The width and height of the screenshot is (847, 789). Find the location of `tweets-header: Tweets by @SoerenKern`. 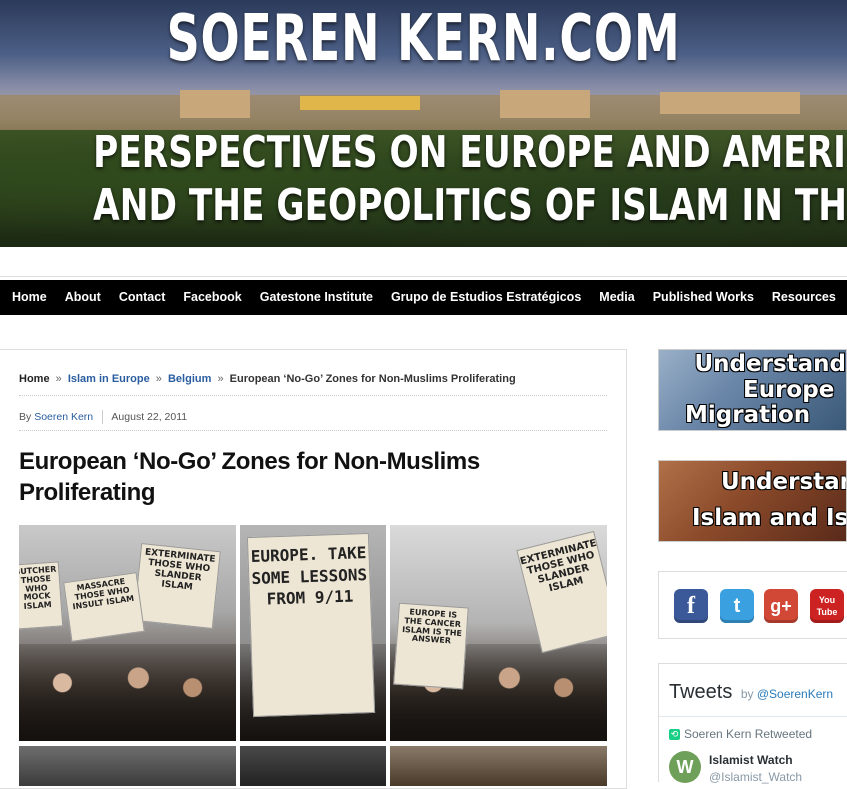

tweets-header: Tweets by @SoerenKern is located at coordinates (751, 692).